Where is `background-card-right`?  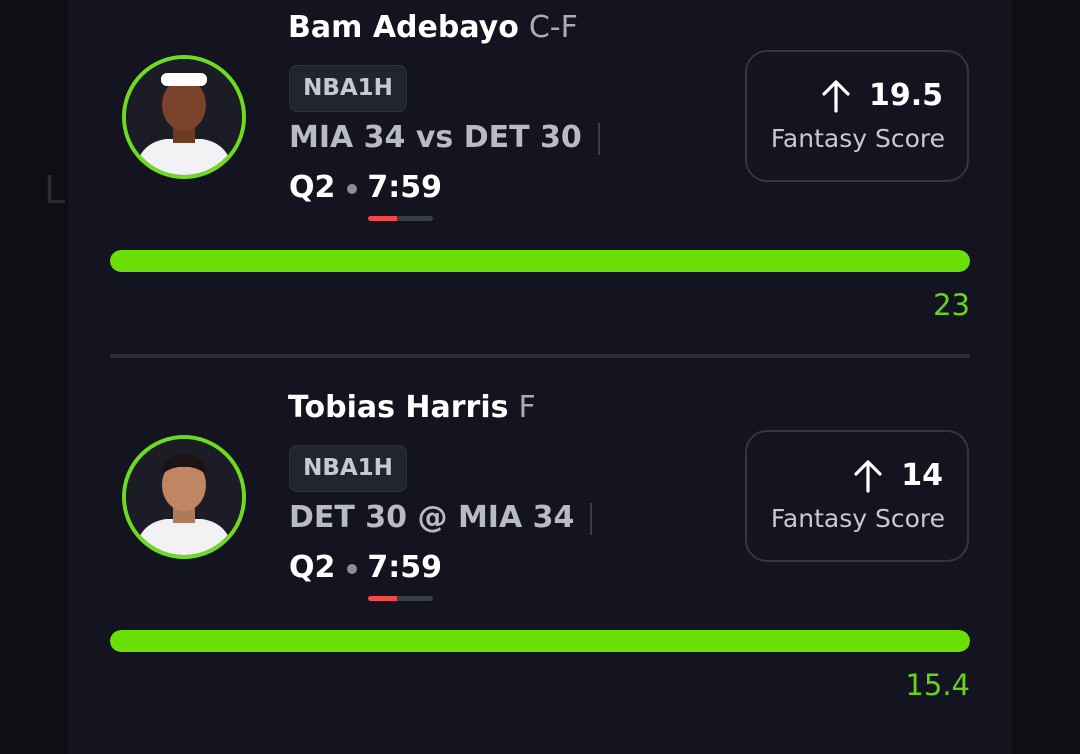 background-card-right is located at coordinates (1045, 377).